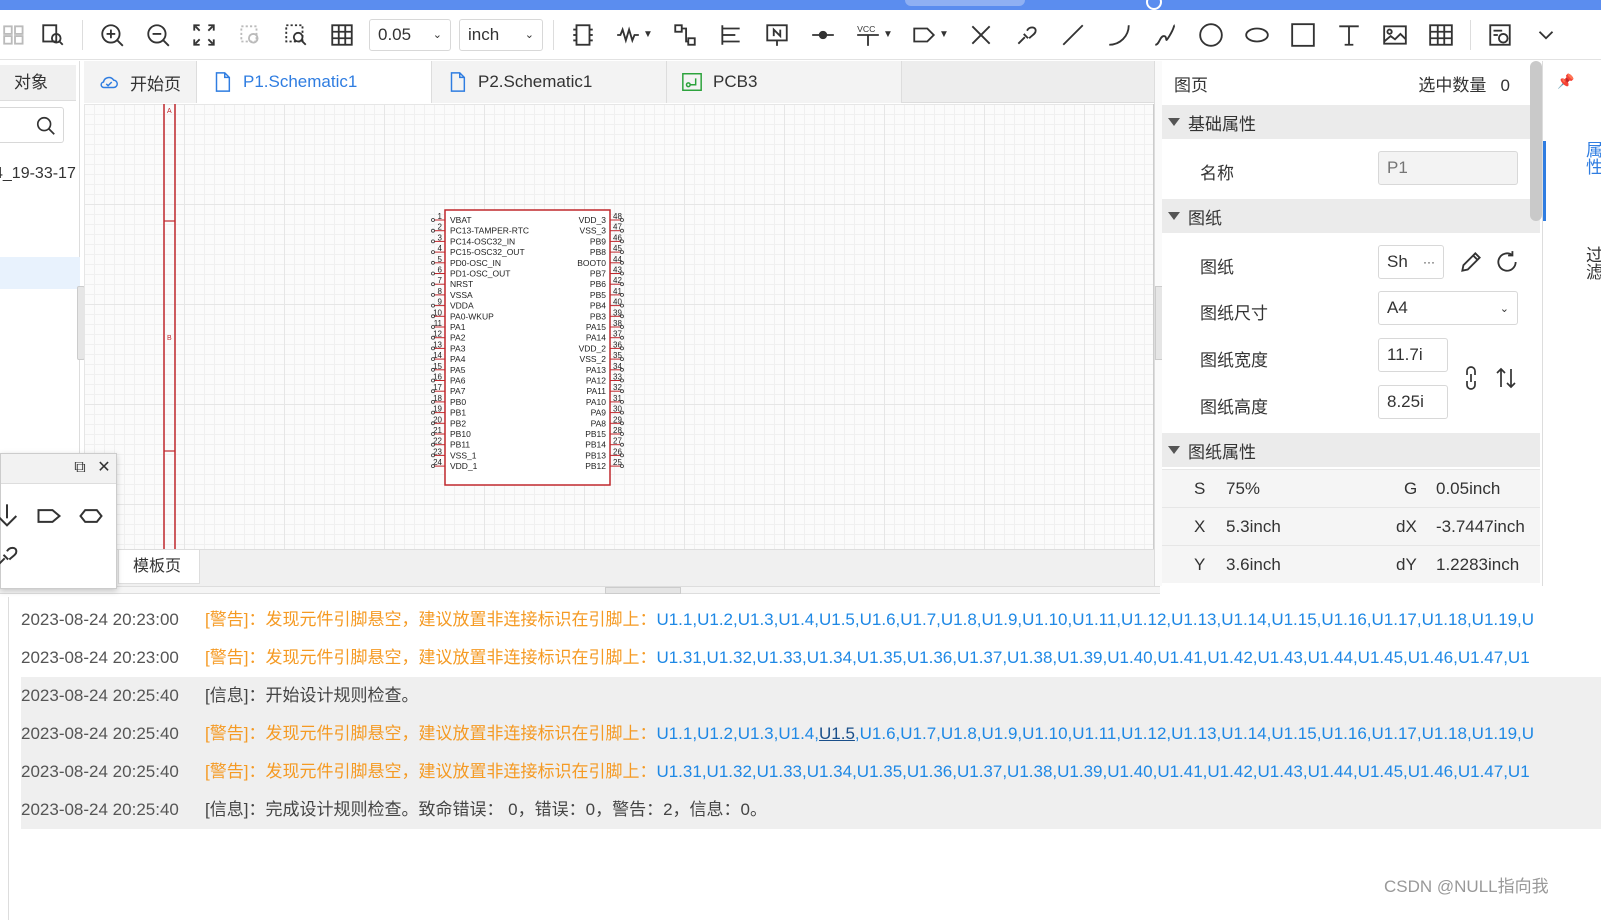 The width and height of the screenshot is (1601, 920). I want to click on pin-right-name: PB6, so click(598, 284).